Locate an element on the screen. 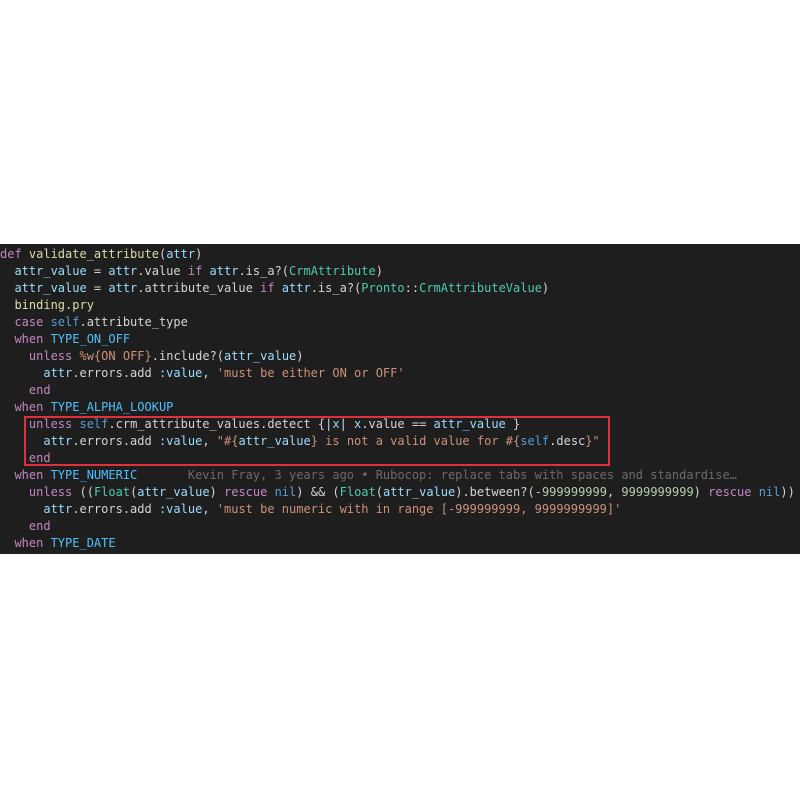 This screenshot has height=800, width=800. code-token: "#{ is located at coordinates (227, 441).